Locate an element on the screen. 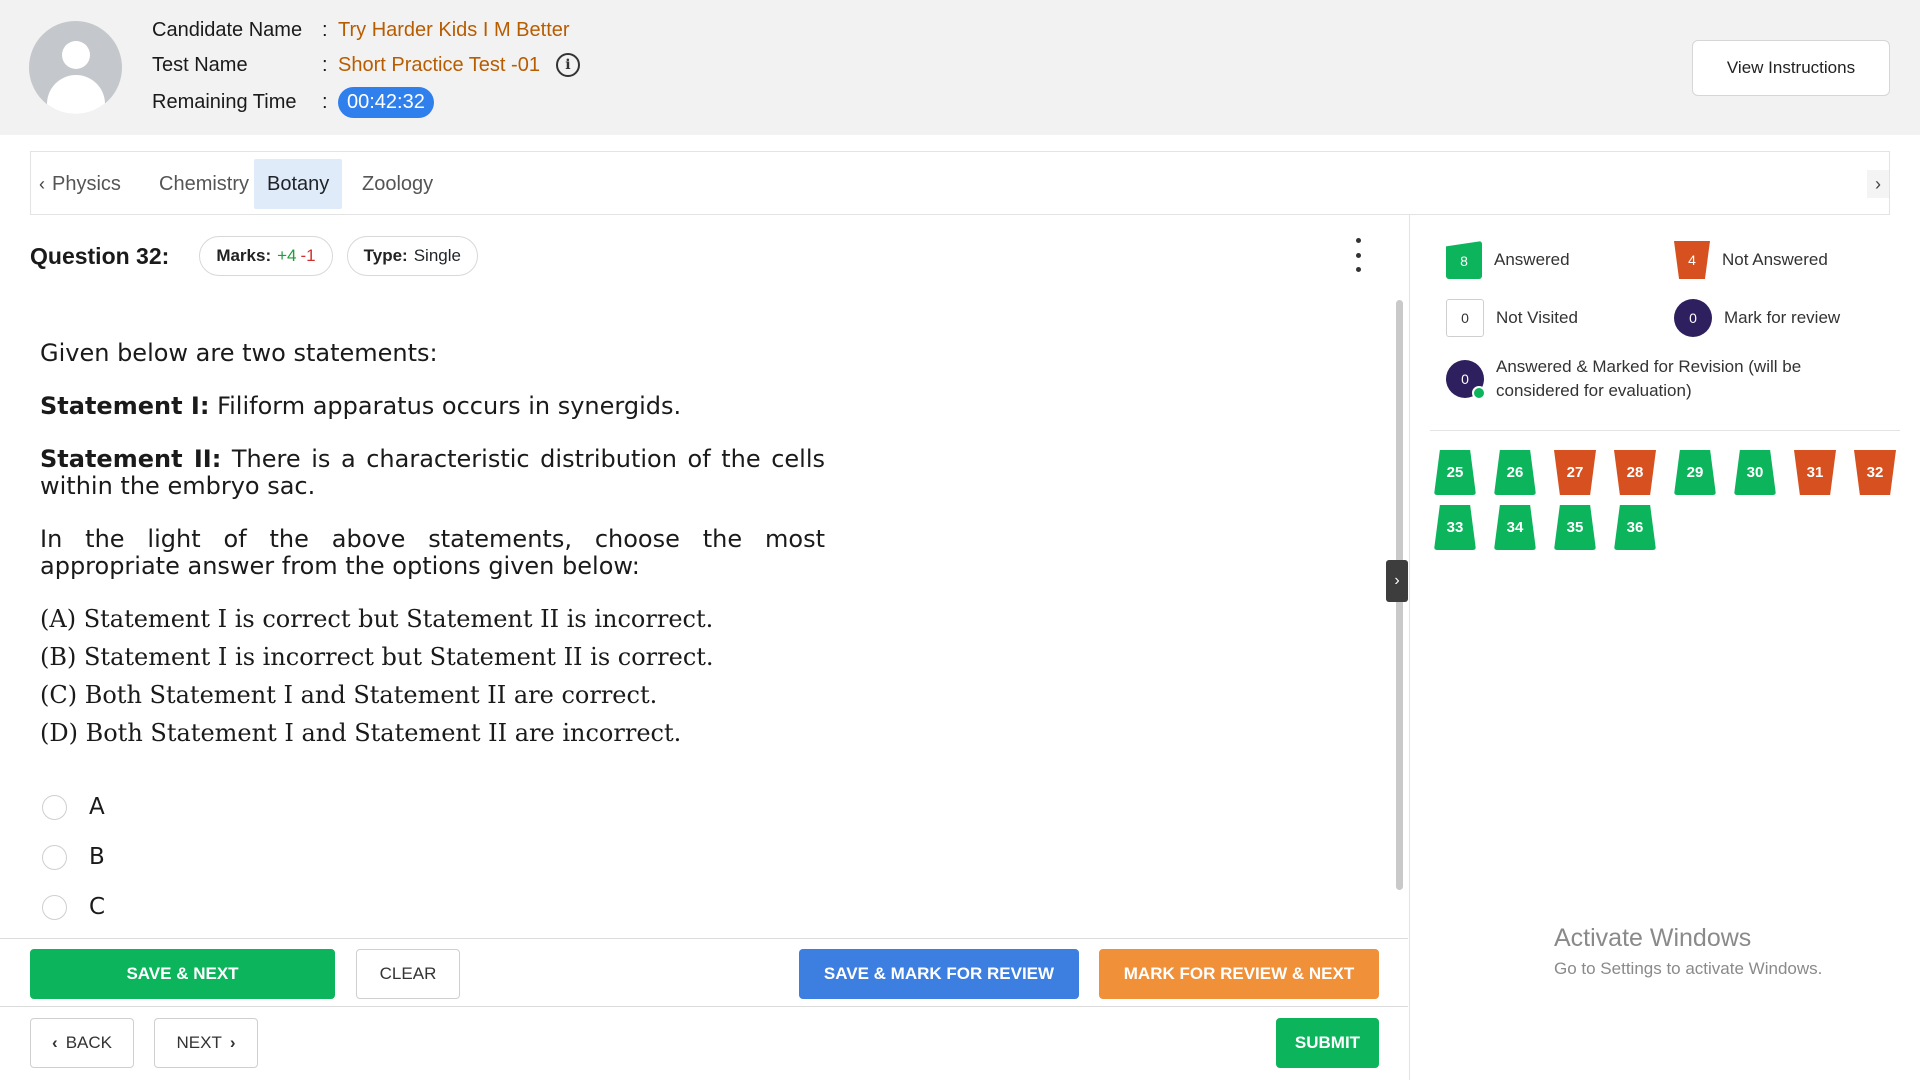  side-panel-divider is located at coordinates (1409, 647).